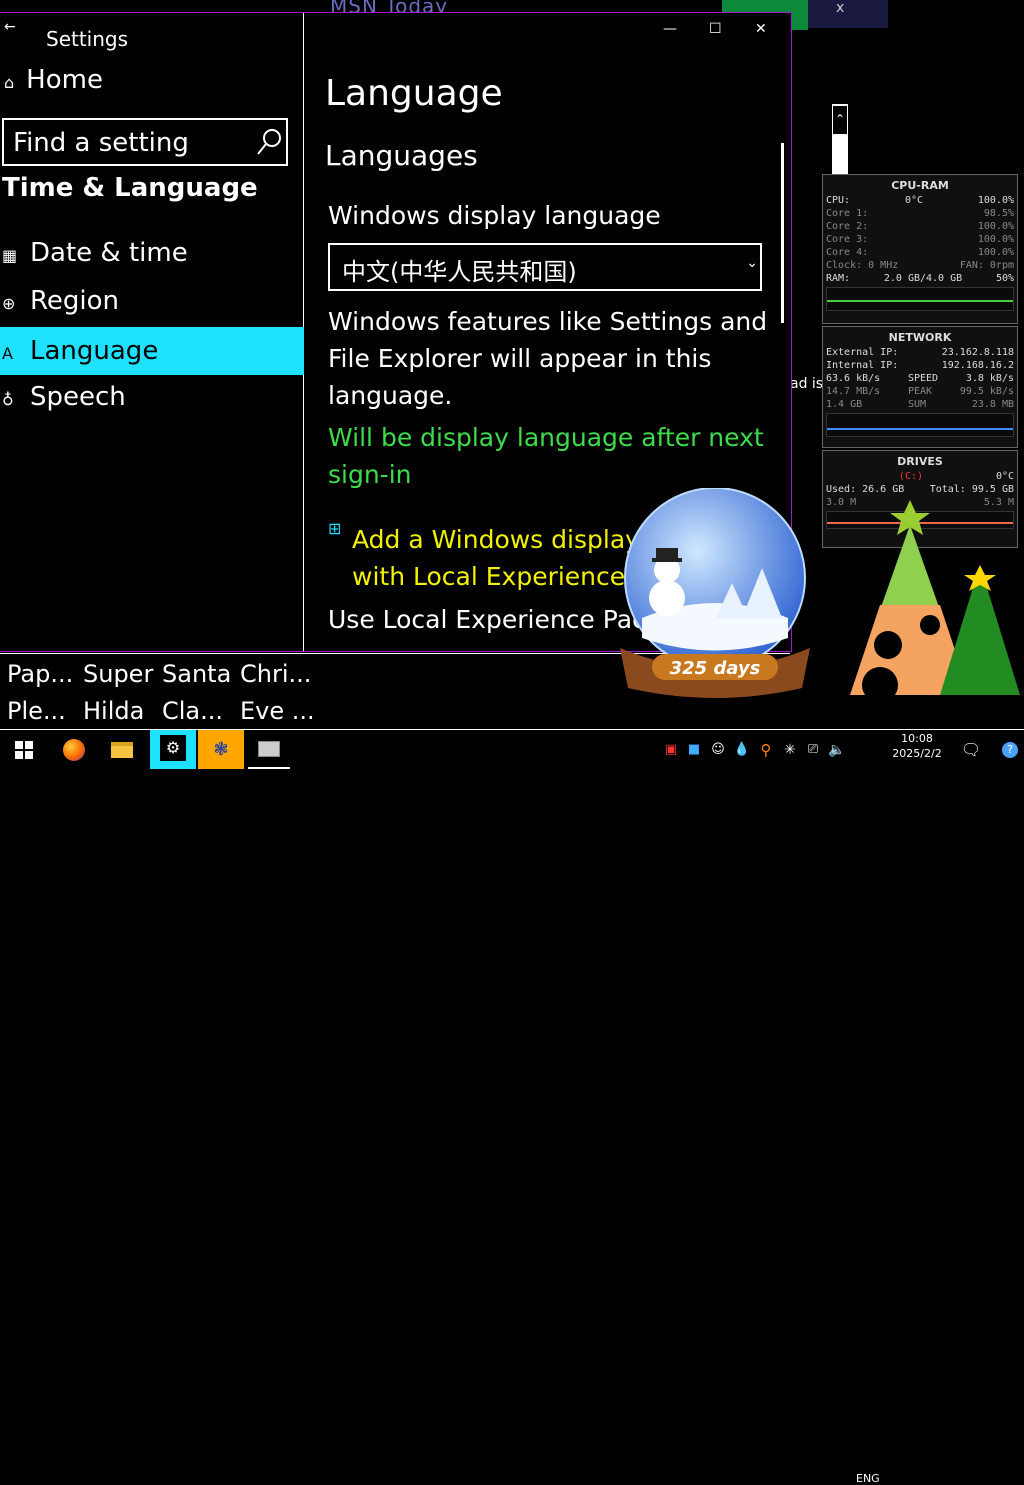  I want to click on internal-ip: 192.168.16.2, so click(977, 365).